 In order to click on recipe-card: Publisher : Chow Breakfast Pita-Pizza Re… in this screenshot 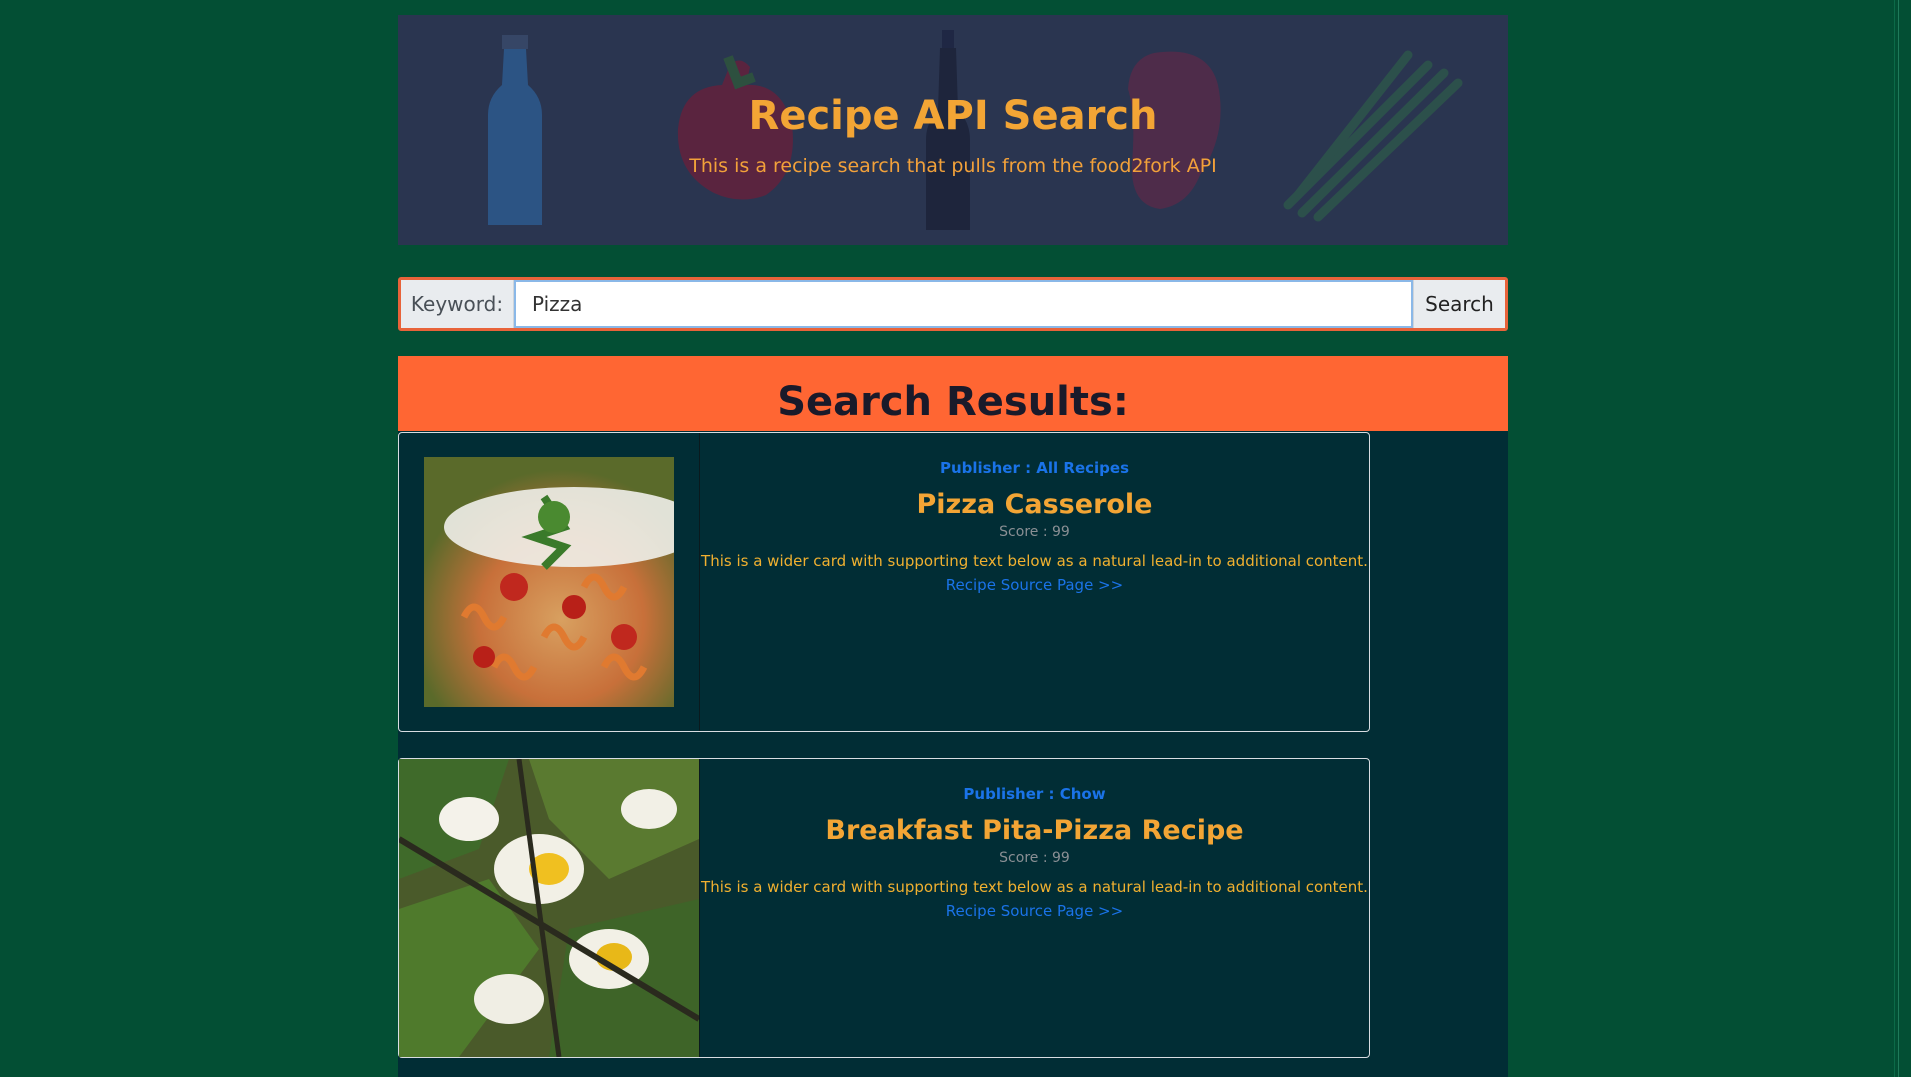, I will do `click(884, 908)`.